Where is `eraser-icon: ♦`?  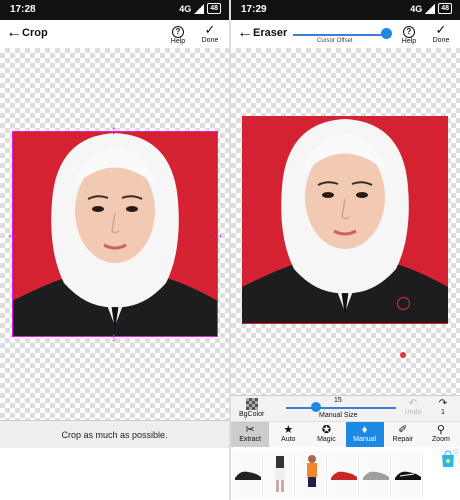
eraser-icon: ♦ is located at coordinates (364, 430).